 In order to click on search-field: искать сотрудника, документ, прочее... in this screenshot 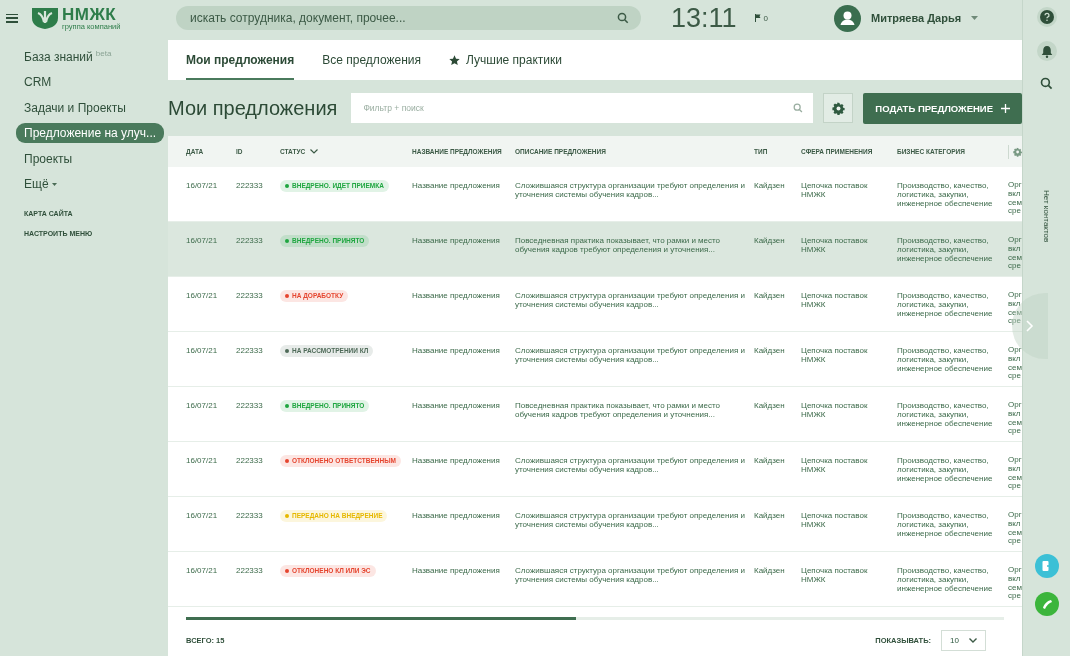, I will do `click(408, 18)`.